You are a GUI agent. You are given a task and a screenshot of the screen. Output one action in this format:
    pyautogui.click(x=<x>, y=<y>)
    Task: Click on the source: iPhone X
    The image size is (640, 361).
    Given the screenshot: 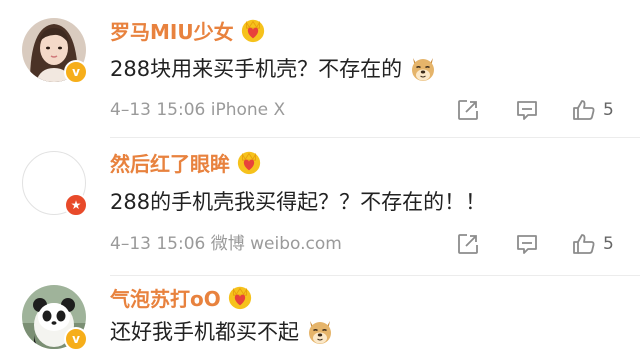 What is the action you would take?
    pyautogui.click(x=248, y=110)
    